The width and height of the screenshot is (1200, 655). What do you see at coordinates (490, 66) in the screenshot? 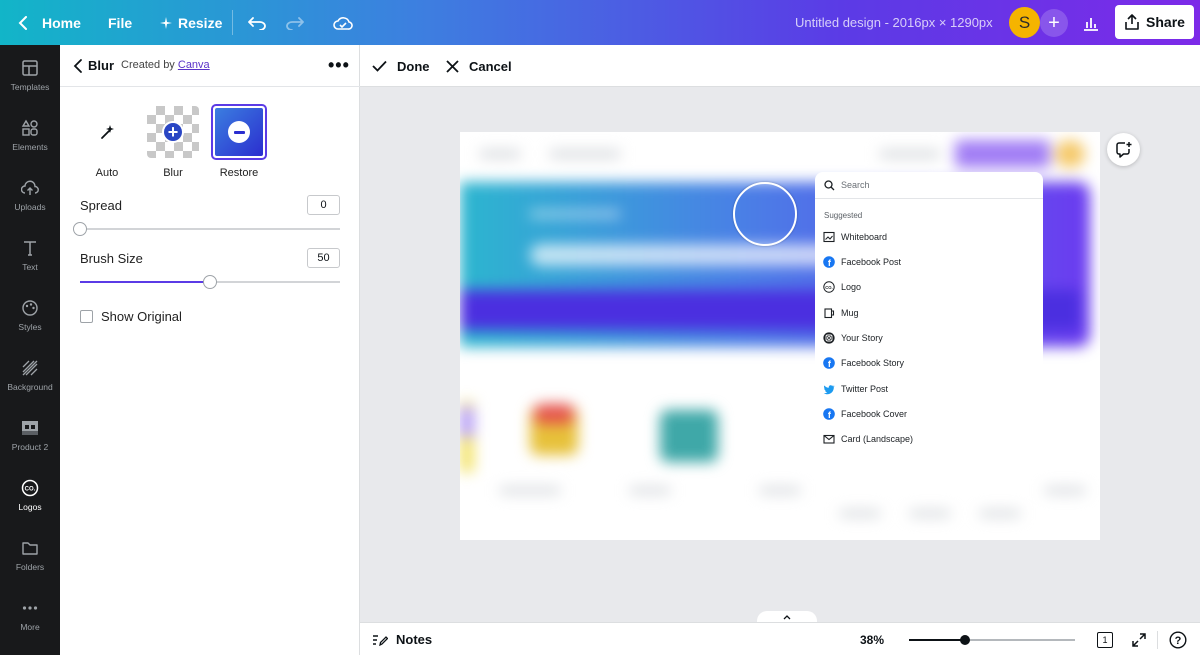
I see `cancel-label: Cancel` at bounding box center [490, 66].